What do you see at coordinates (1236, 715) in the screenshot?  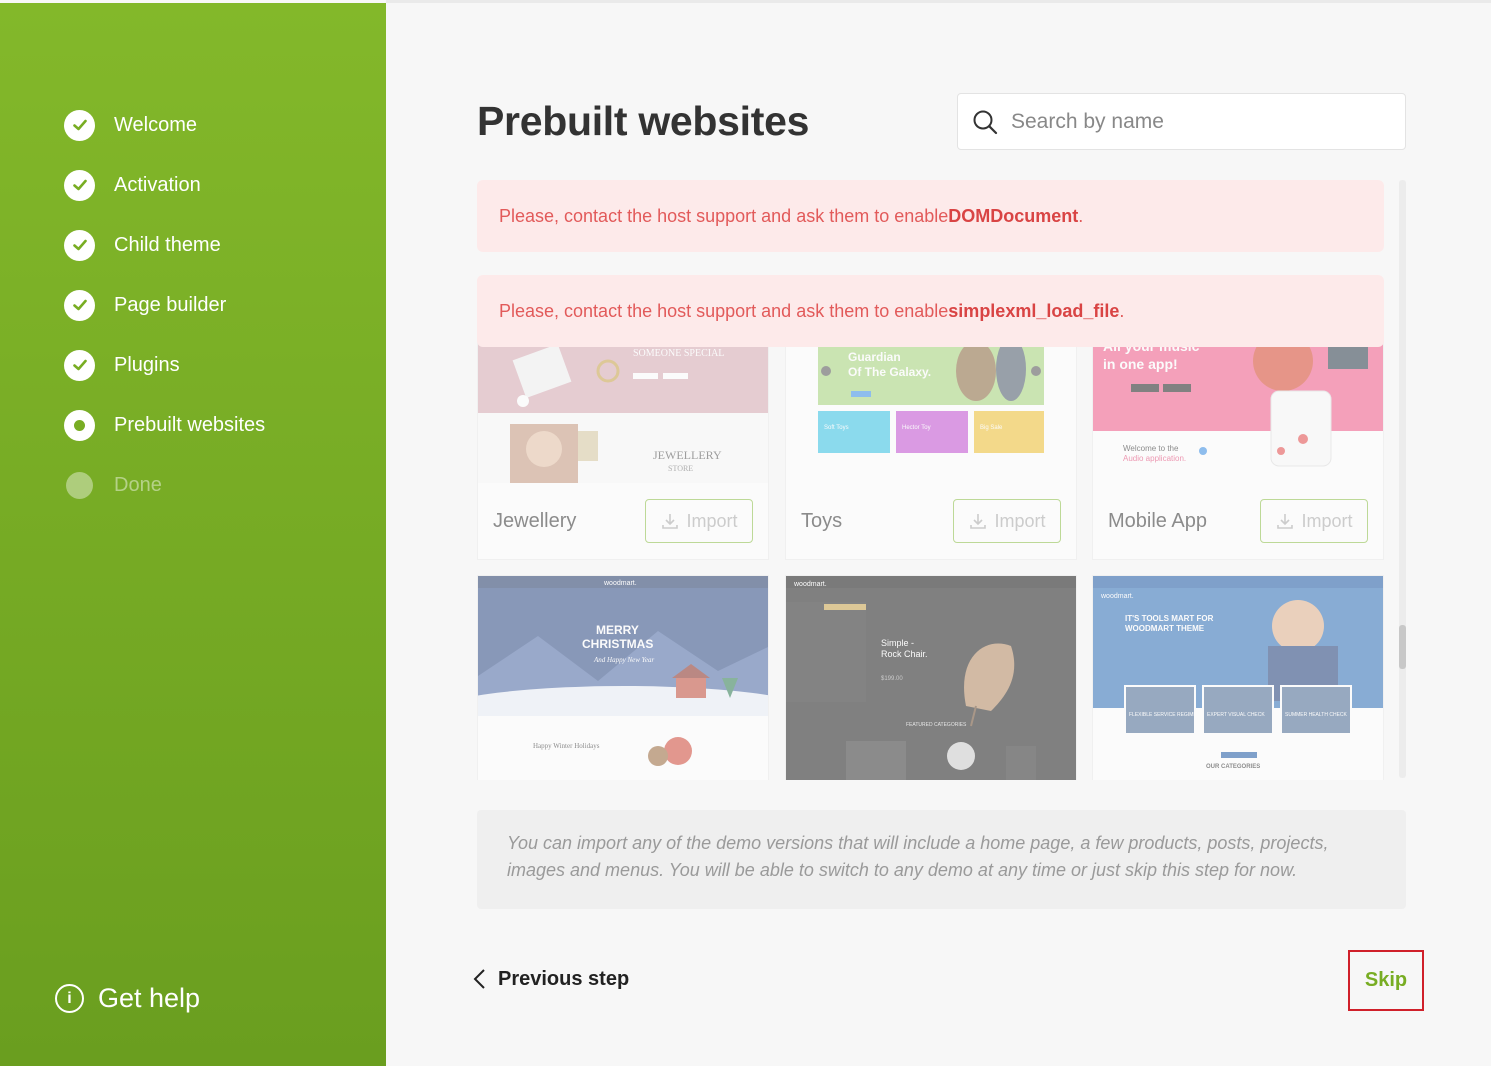 I see `thumb-tile: EXPERT VISUAL CHECK` at bounding box center [1236, 715].